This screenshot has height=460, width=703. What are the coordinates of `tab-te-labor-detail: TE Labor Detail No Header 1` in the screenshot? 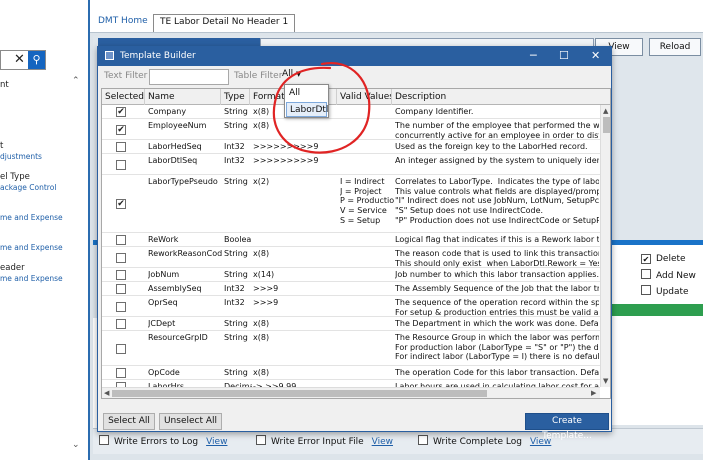 It's located at (224, 23).